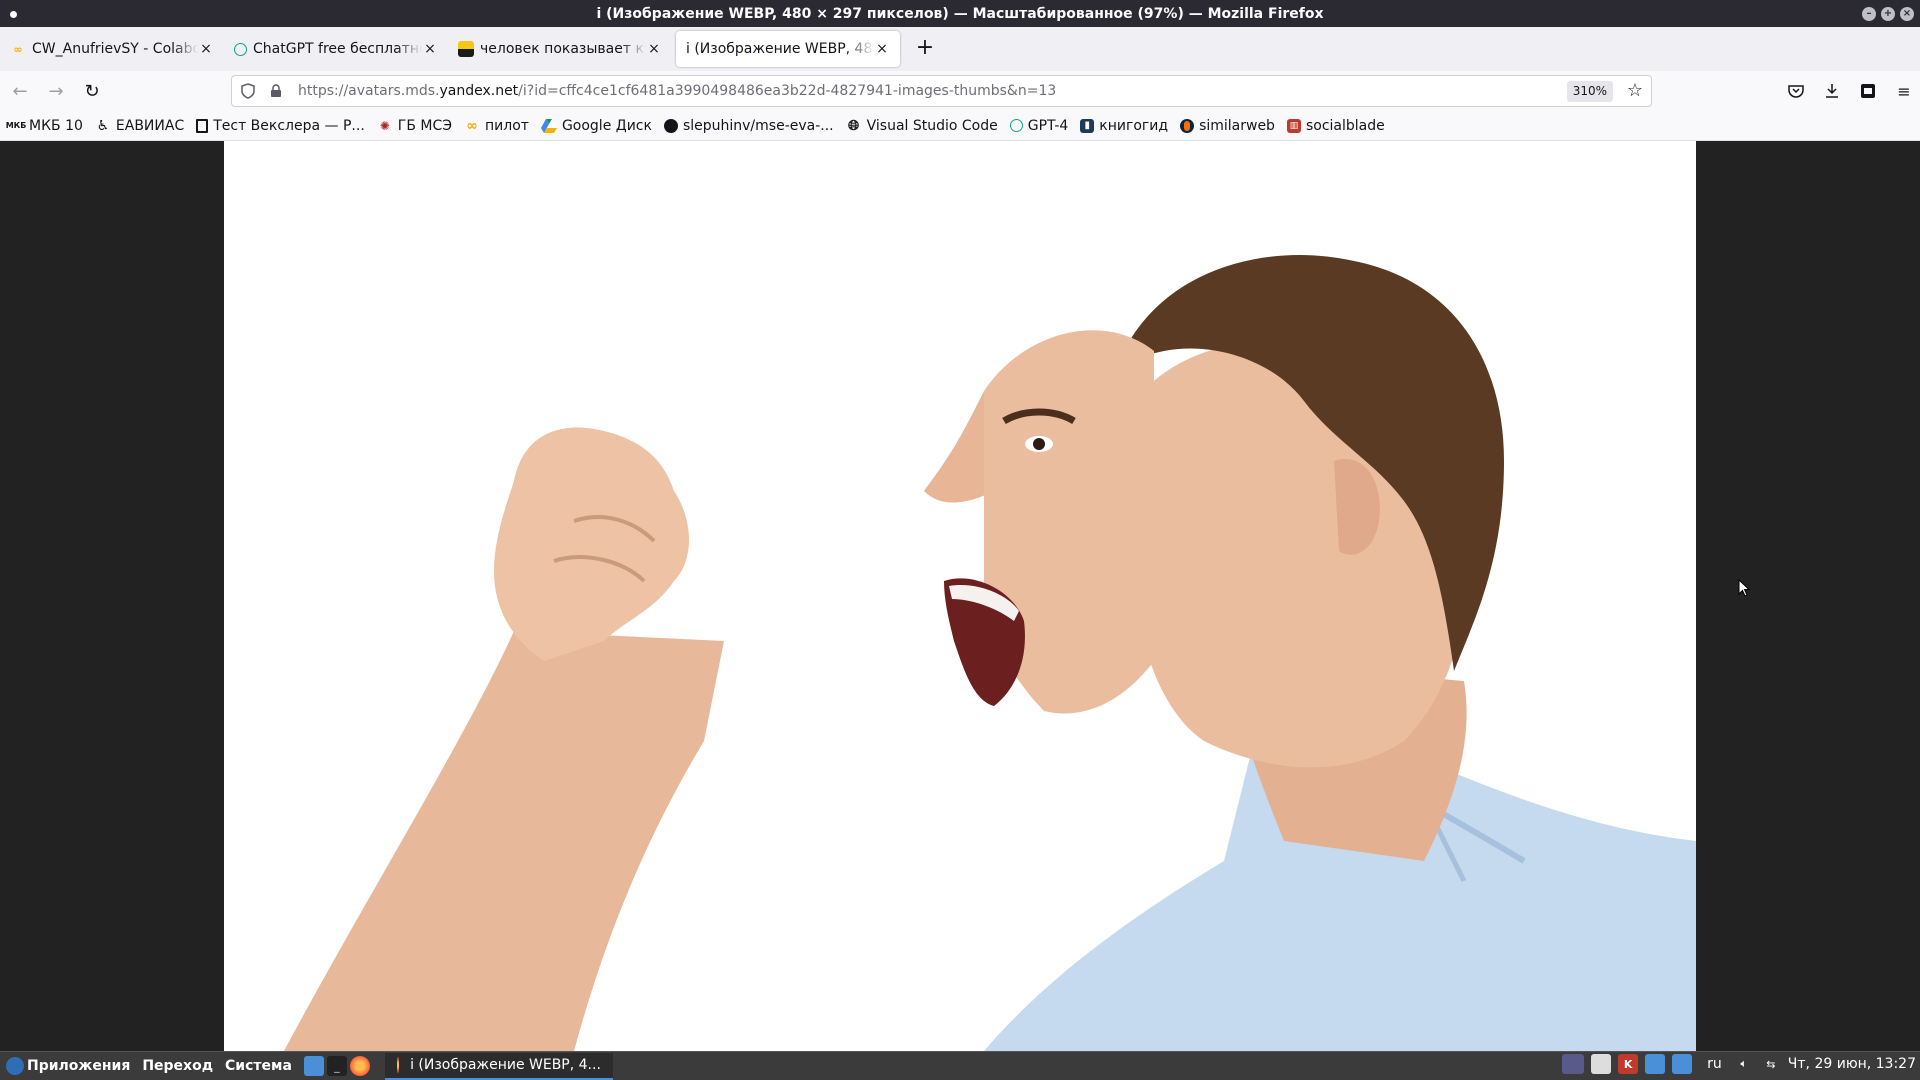 This screenshot has height=1080, width=1920. Describe the element at coordinates (1087, 125) in the screenshot. I see `book-icon: ▮` at that location.